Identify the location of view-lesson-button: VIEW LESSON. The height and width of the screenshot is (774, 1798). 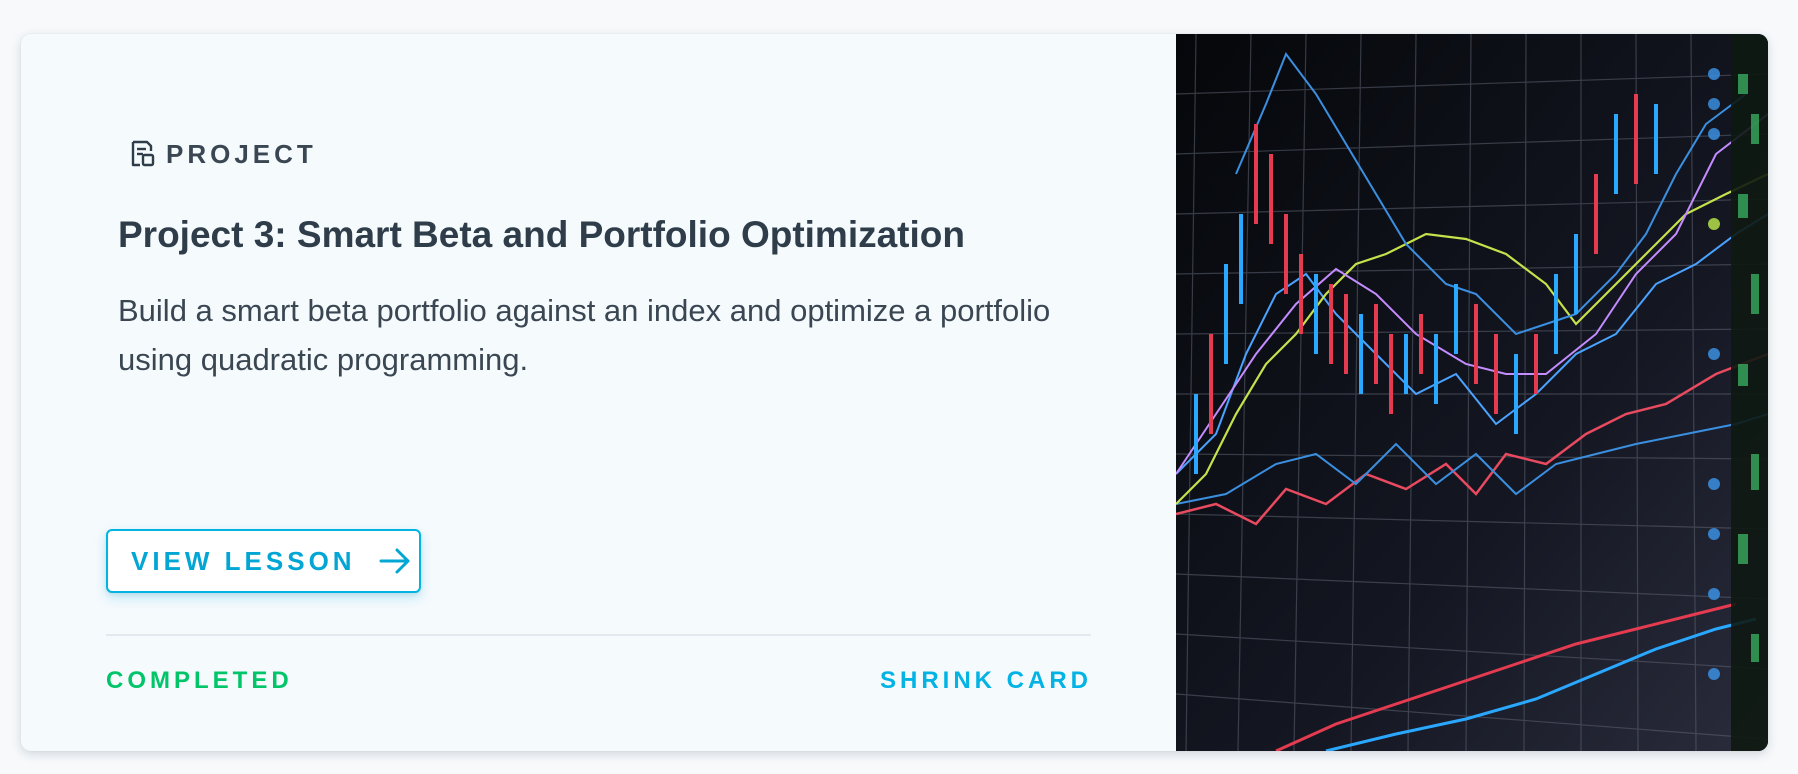
(263, 561).